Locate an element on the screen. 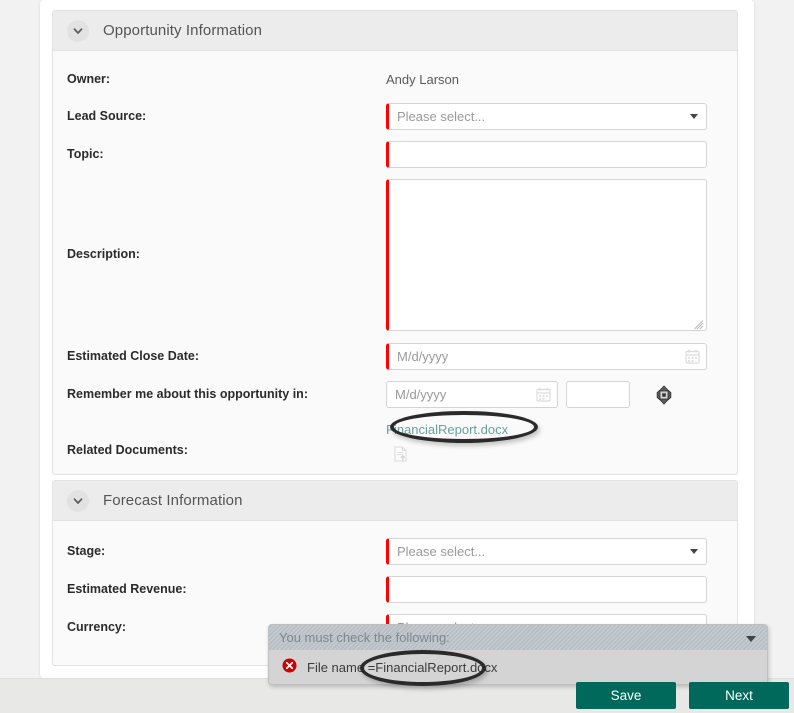 The height and width of the screenshot is (713, 794). field-row-stage: Stage: is located at coordinates (395, 551).